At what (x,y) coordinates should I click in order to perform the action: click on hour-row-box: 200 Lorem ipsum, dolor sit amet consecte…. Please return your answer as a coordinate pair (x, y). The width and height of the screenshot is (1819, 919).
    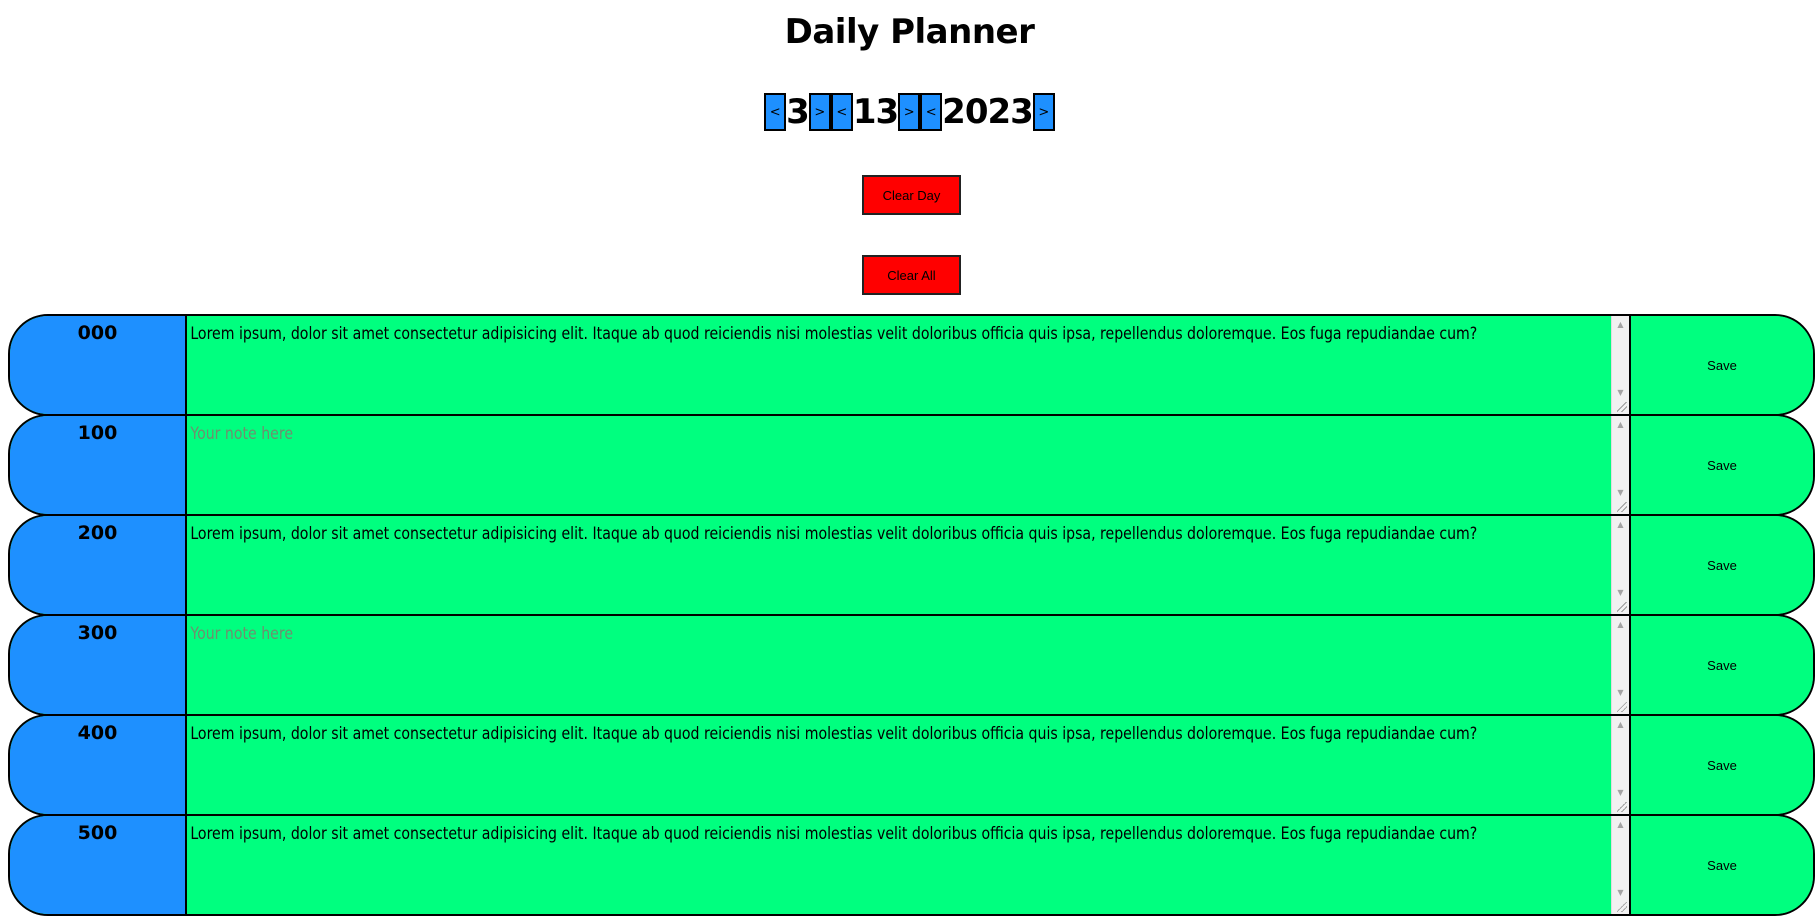
    Looking at the image, I should click on (911, 565).